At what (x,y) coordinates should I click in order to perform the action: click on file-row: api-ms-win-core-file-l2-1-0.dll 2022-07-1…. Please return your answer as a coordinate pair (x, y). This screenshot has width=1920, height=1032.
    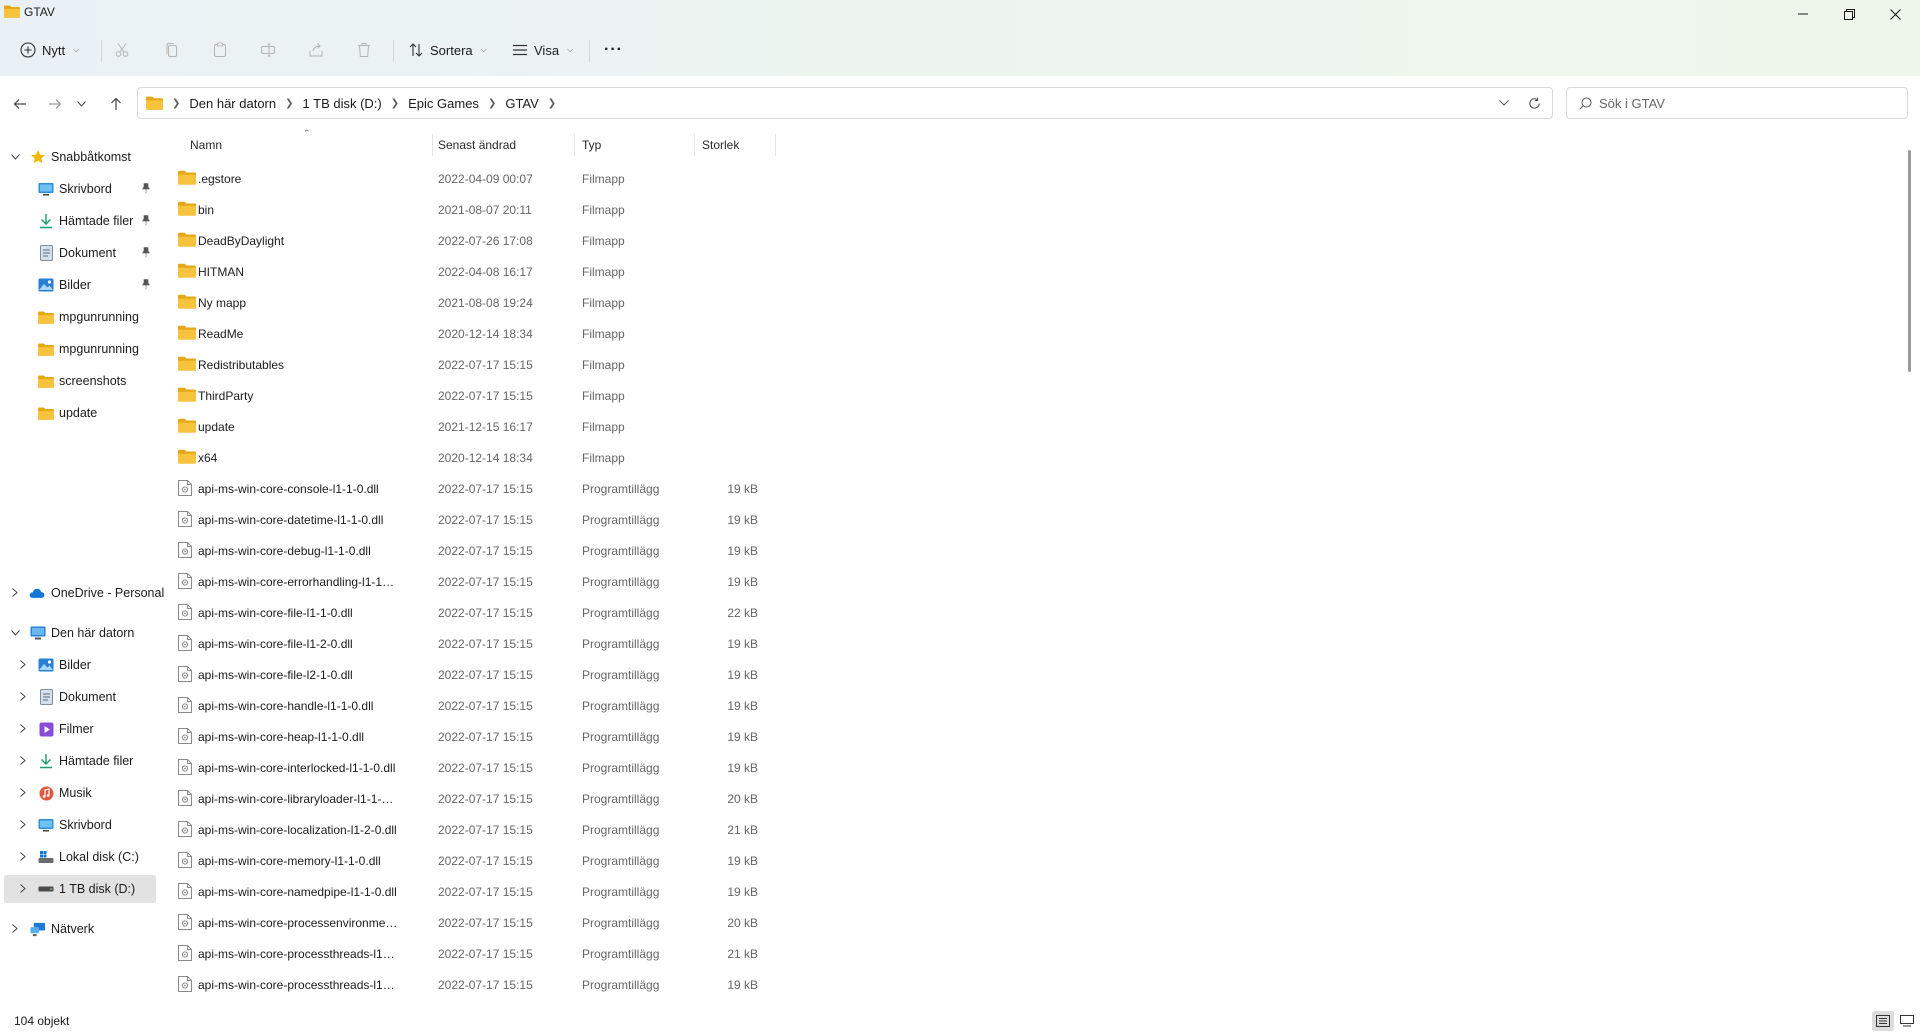
    Looking at the image, I should click on (480, 675).